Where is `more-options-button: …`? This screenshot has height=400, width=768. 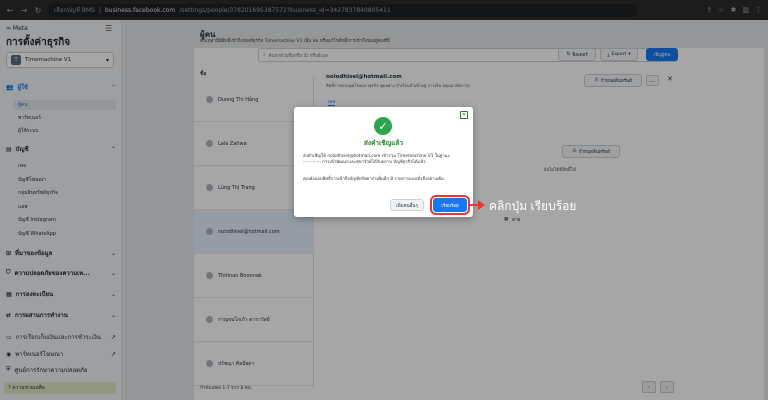 more-options-button: … is located at coordinates (652, 80).